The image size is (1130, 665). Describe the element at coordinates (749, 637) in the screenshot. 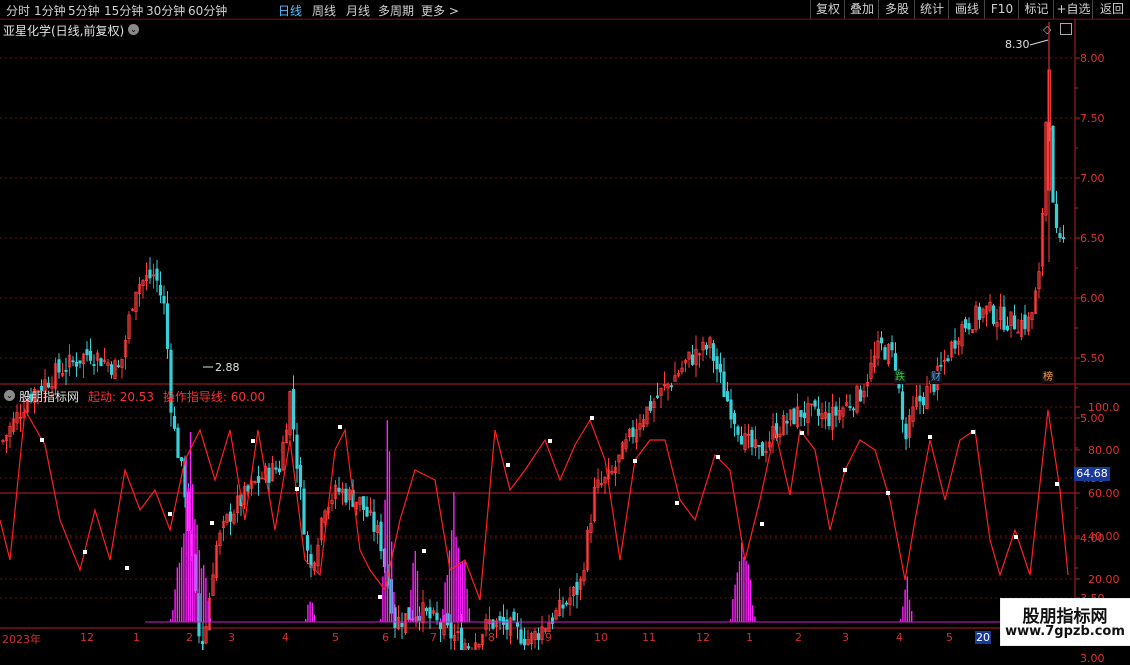

I see `time-tick-label: 1` at that location.